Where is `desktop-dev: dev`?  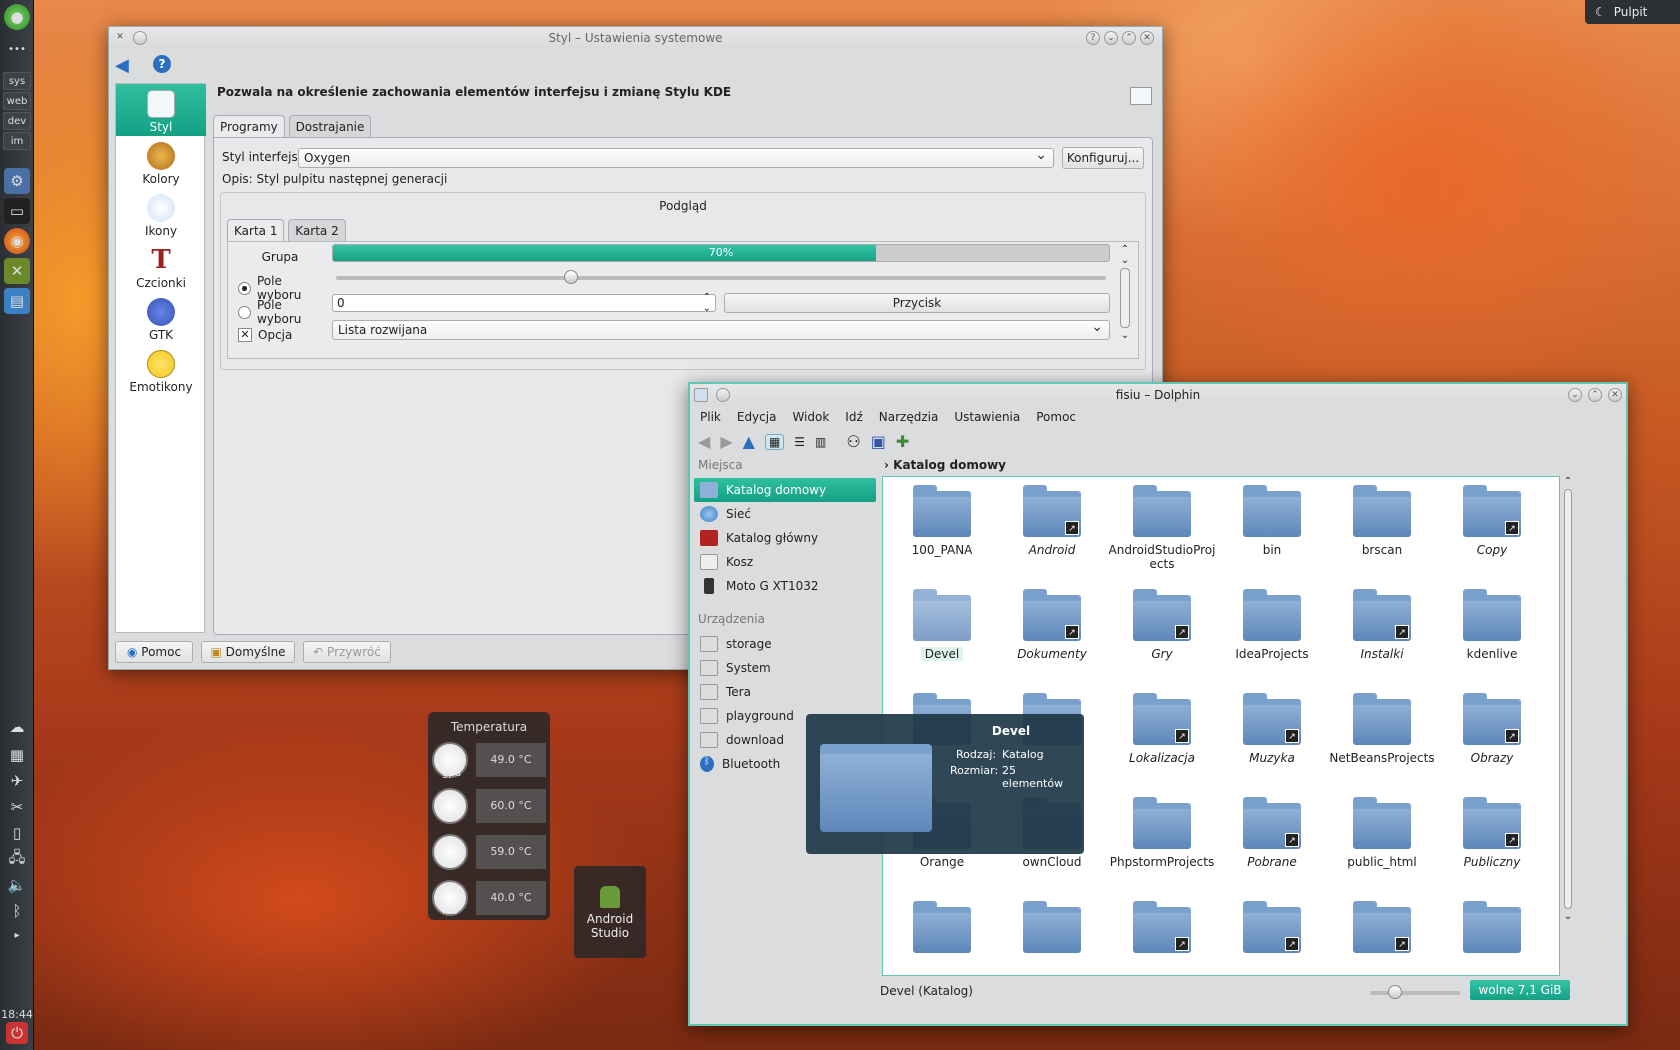
desktop-dev: dev is located at coordinates (17, 121).